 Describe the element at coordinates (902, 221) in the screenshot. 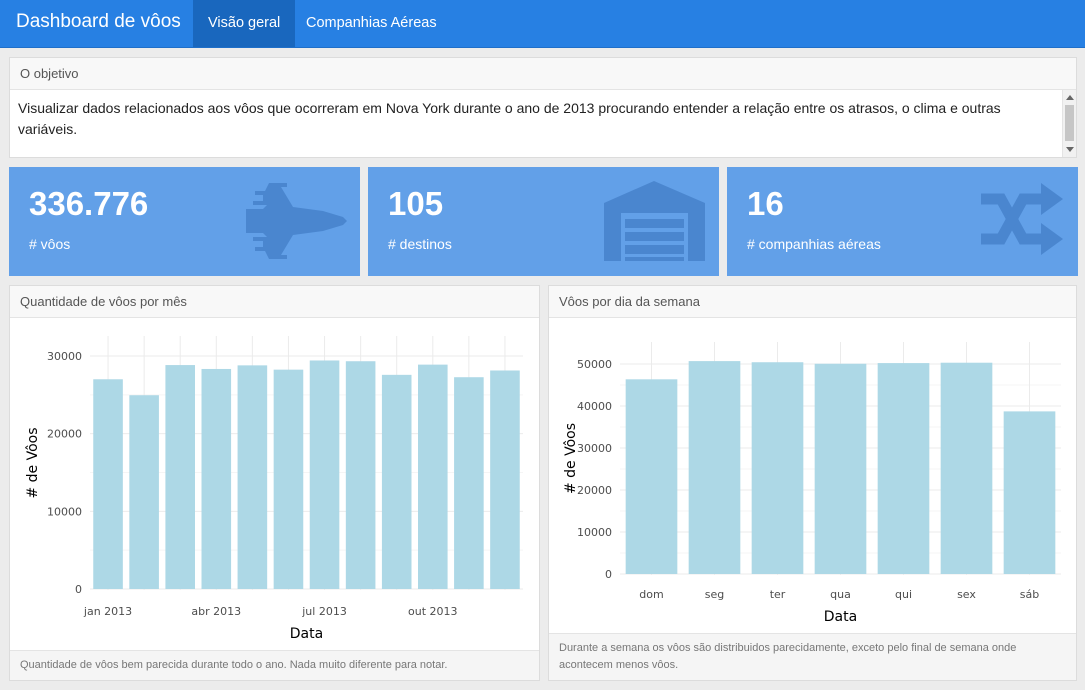

I see `value-box-airlines: 16 # companhias aéreas` at that location.